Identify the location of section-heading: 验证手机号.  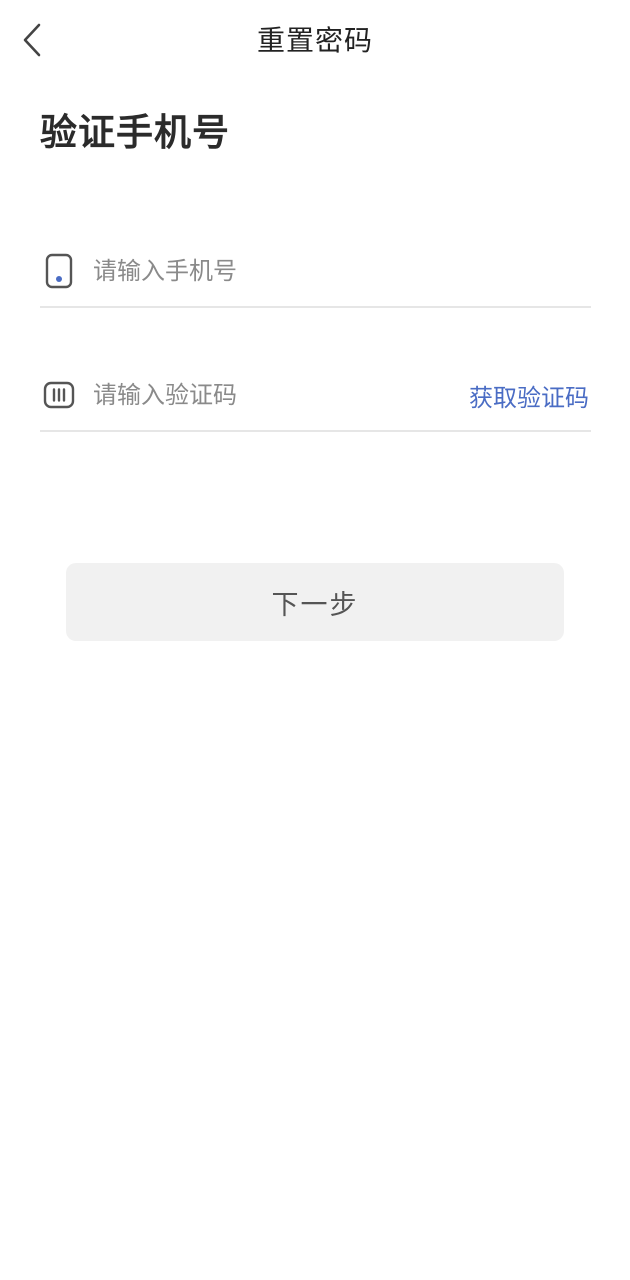
(135, 132).